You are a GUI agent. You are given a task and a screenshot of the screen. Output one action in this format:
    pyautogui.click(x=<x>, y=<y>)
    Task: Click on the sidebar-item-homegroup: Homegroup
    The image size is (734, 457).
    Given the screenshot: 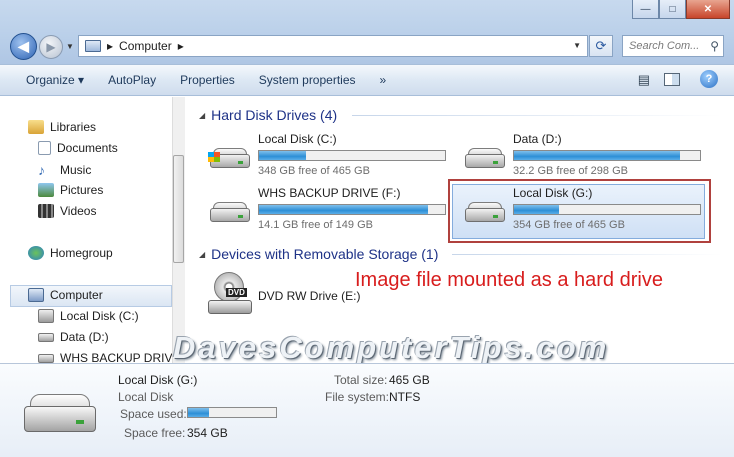 What is the action you would take?
    pyautogui.click(x=70, y=253)
    